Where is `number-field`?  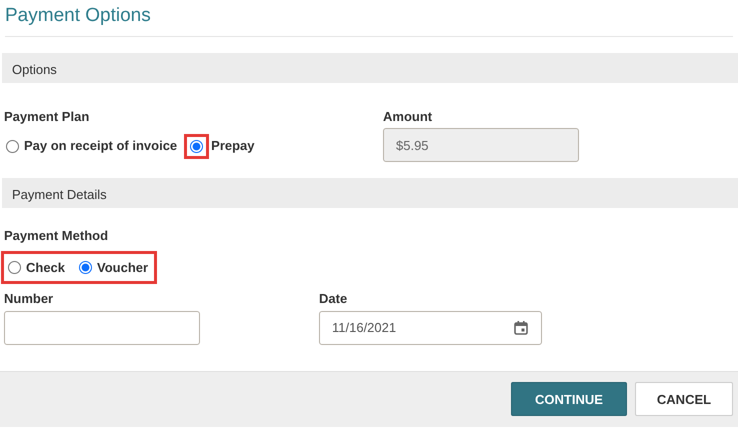
number-field is located at coordinates (102, 327).